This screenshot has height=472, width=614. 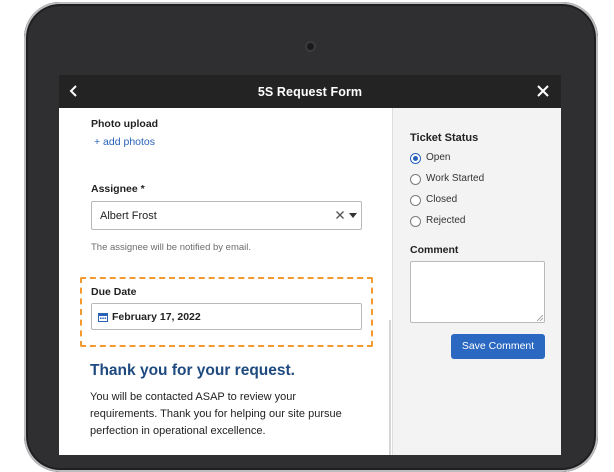 I want to click on page-title: 5S Request Form, so click(x=310, y=92).